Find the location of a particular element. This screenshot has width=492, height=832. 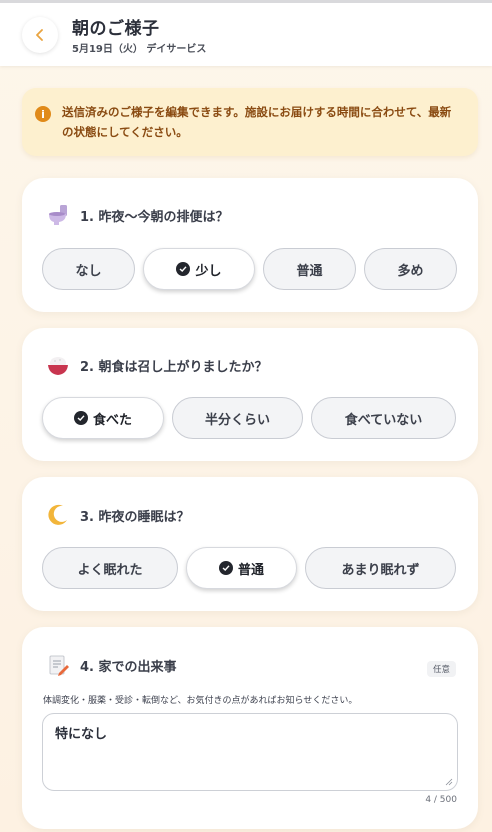

rice-bowl-icon is located at coordinates (58, 366).